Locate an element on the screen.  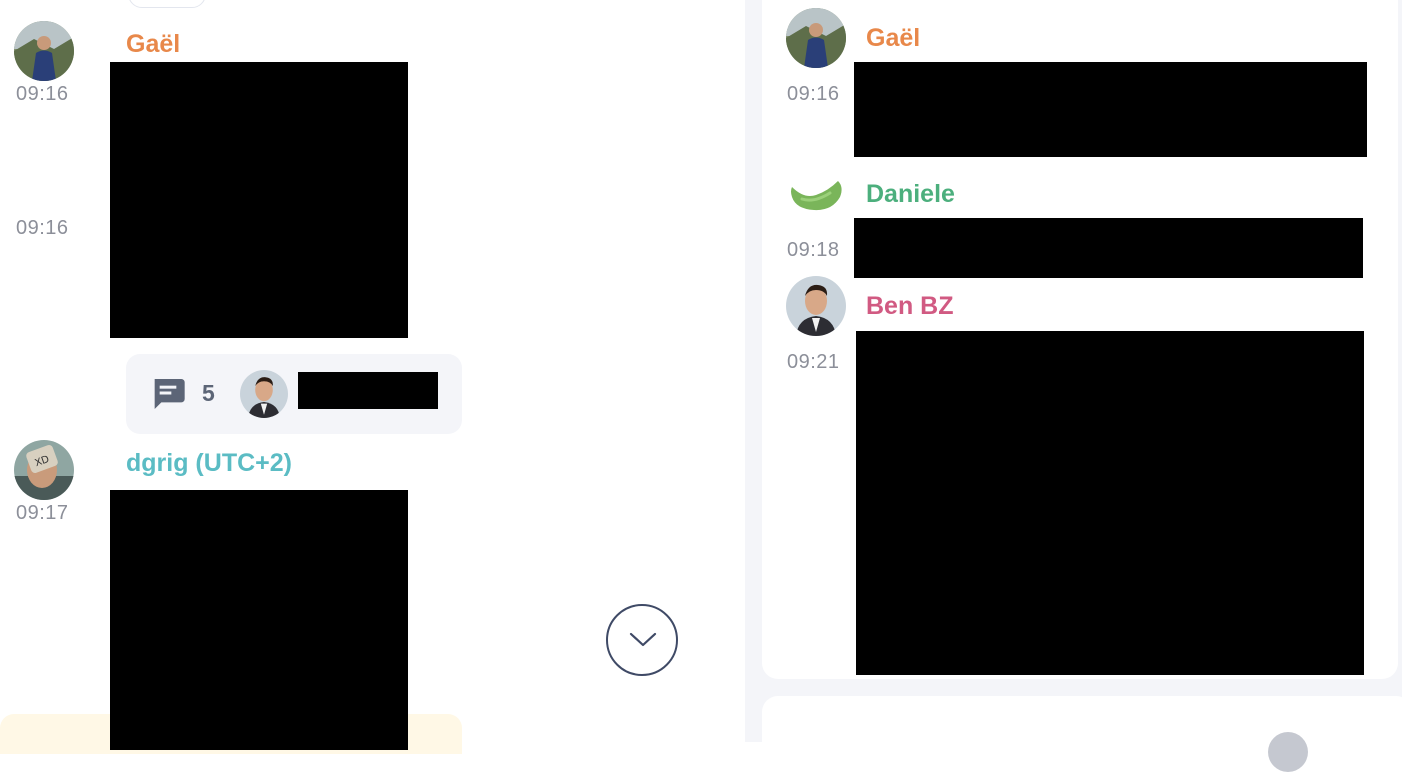
bean-icon is located at coordinates (816, 196).